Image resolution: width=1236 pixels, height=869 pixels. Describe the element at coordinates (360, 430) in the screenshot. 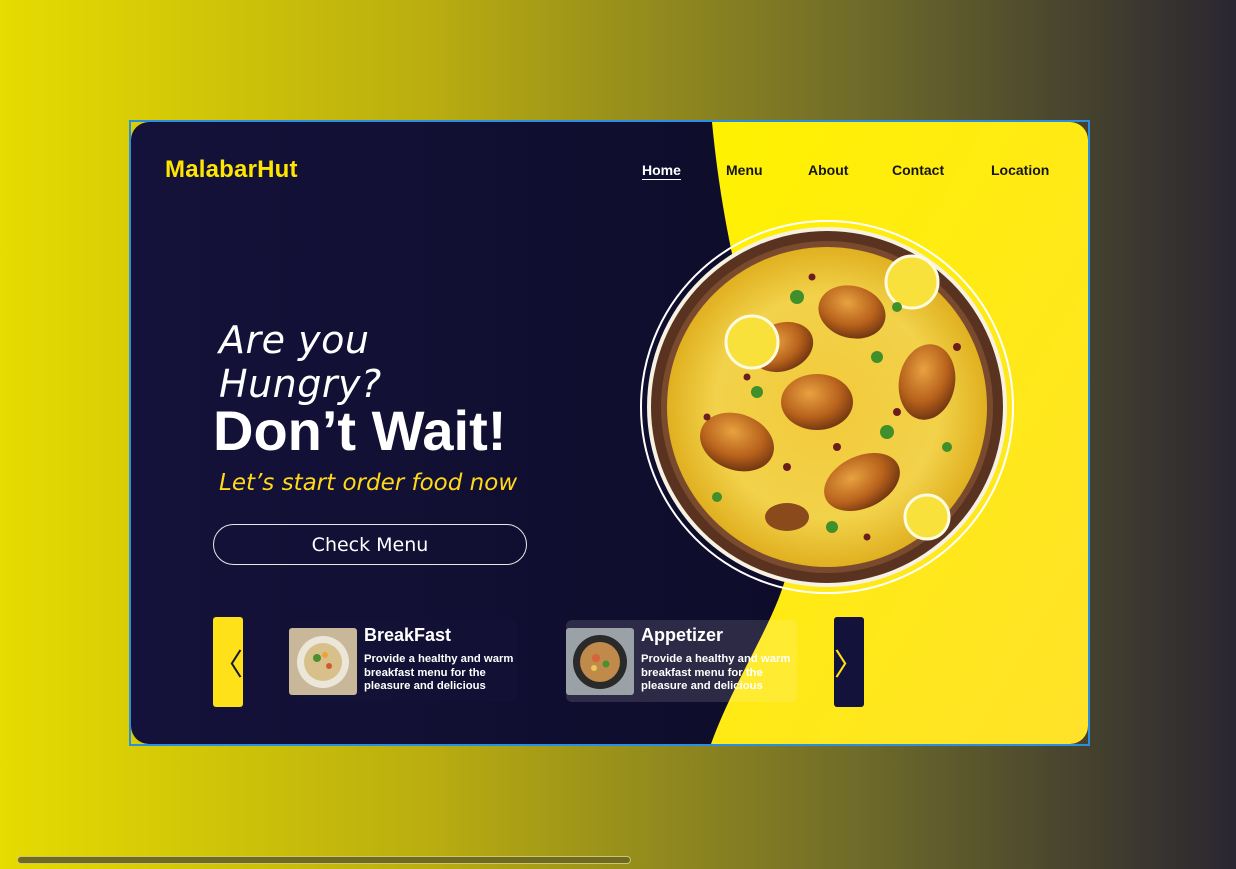

I see `hero-headline: Don’t Wait!` at that location.